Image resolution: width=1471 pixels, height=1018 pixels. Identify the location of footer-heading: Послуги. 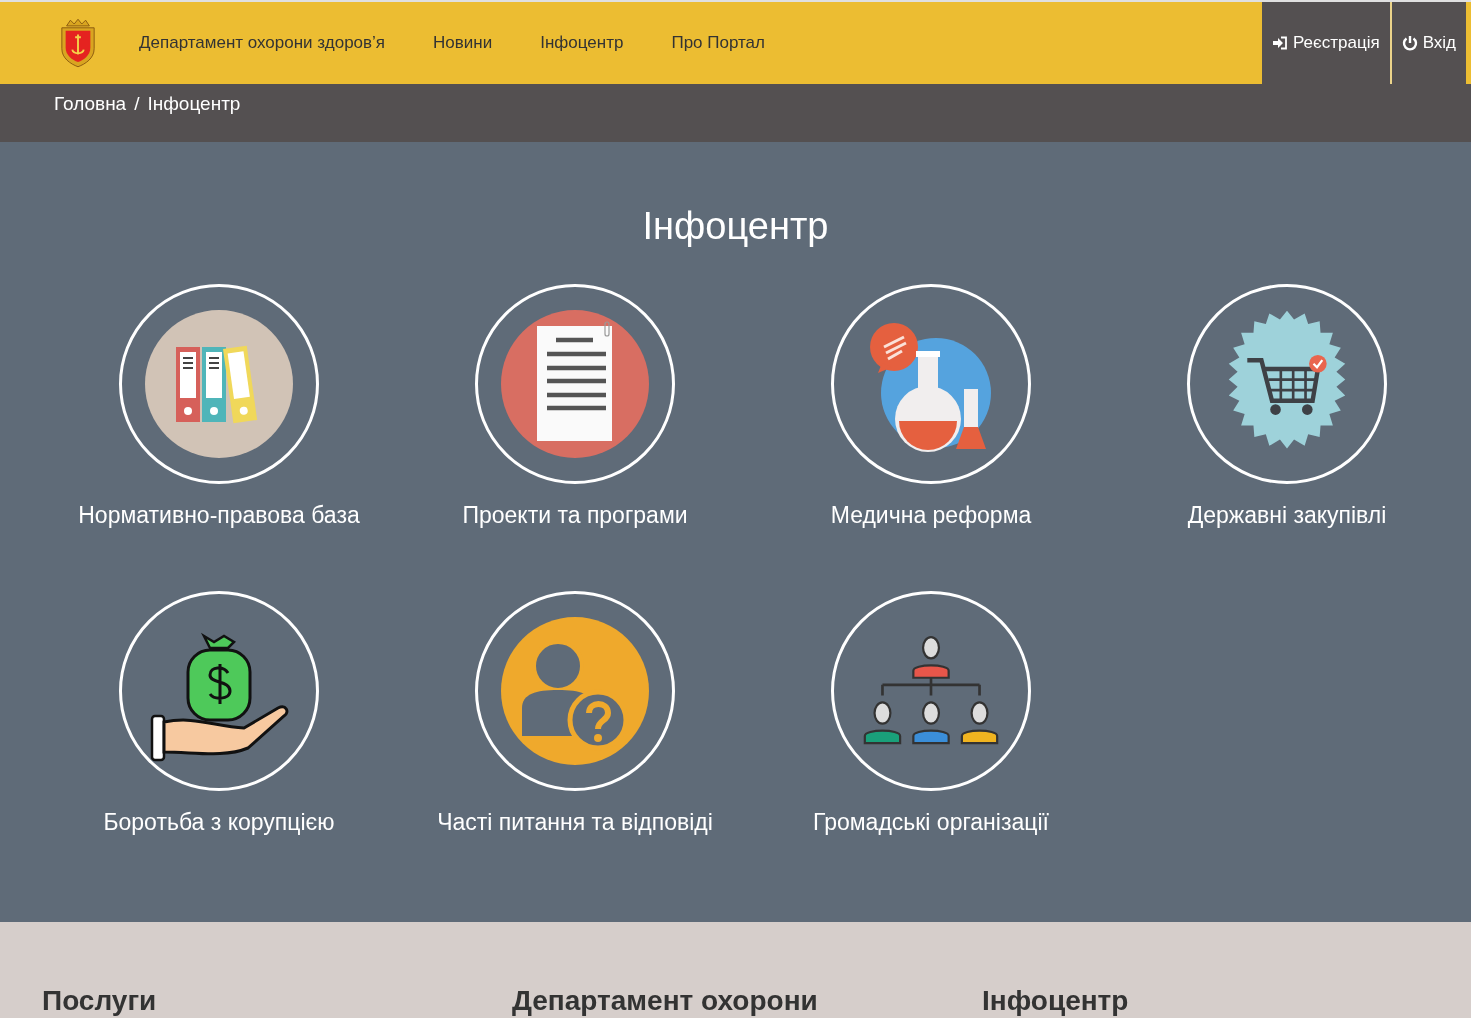
(100, 1002).